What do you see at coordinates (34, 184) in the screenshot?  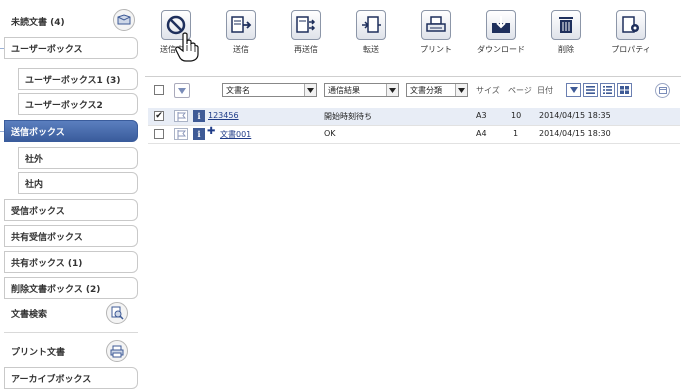 I see `sidebar-item-label: 社内` at bounding box center [34, 184].